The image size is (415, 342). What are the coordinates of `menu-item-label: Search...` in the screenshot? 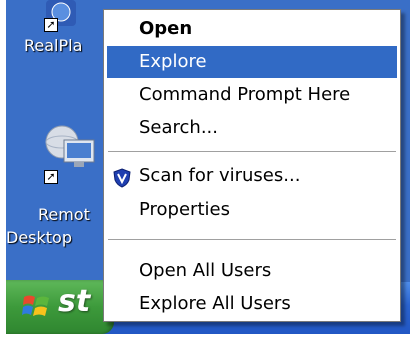 It's located at (179, 127).